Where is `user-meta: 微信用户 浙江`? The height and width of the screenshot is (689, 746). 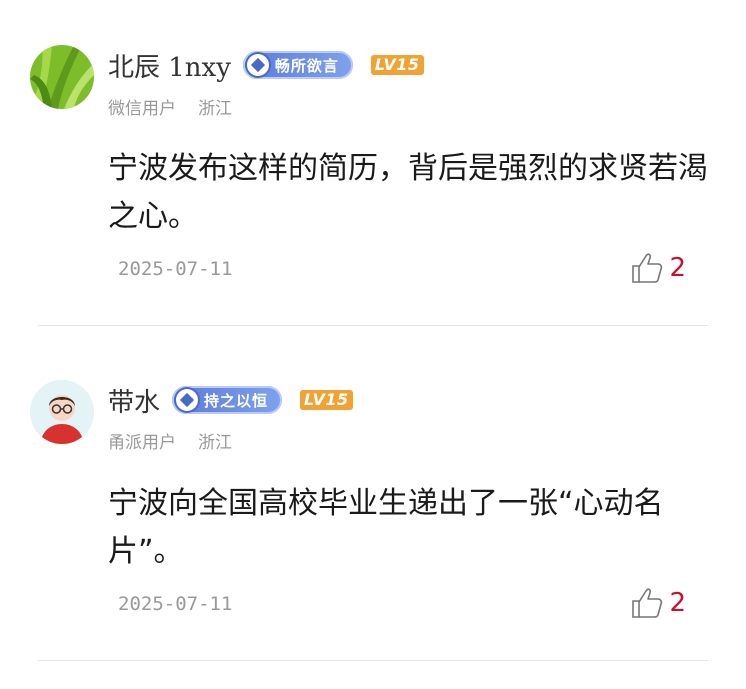 user-meta: 微信用户 浙江 is located at coordinates (170, 106).